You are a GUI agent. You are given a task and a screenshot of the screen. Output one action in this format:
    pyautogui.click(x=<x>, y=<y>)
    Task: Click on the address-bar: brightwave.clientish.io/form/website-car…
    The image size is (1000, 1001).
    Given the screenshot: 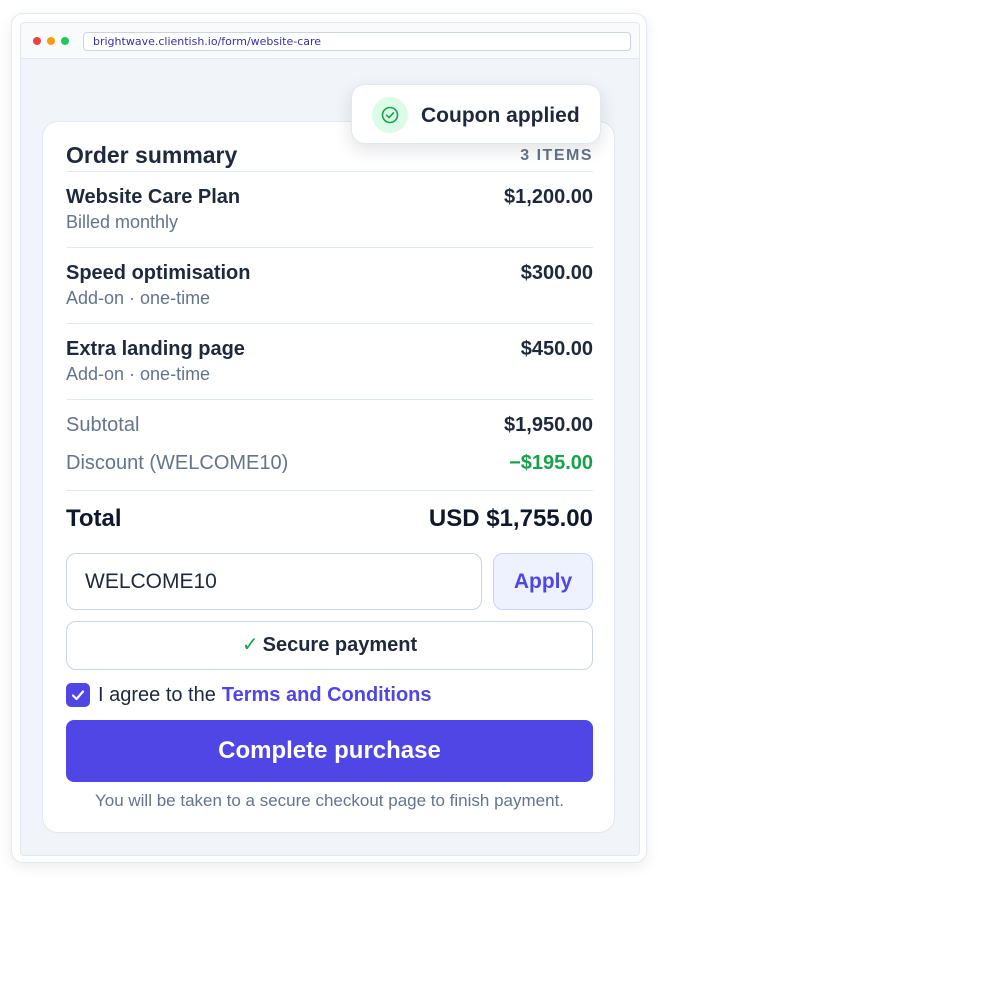 What is the action you would take?
    pyautogui.click(x=357, y=41)
    